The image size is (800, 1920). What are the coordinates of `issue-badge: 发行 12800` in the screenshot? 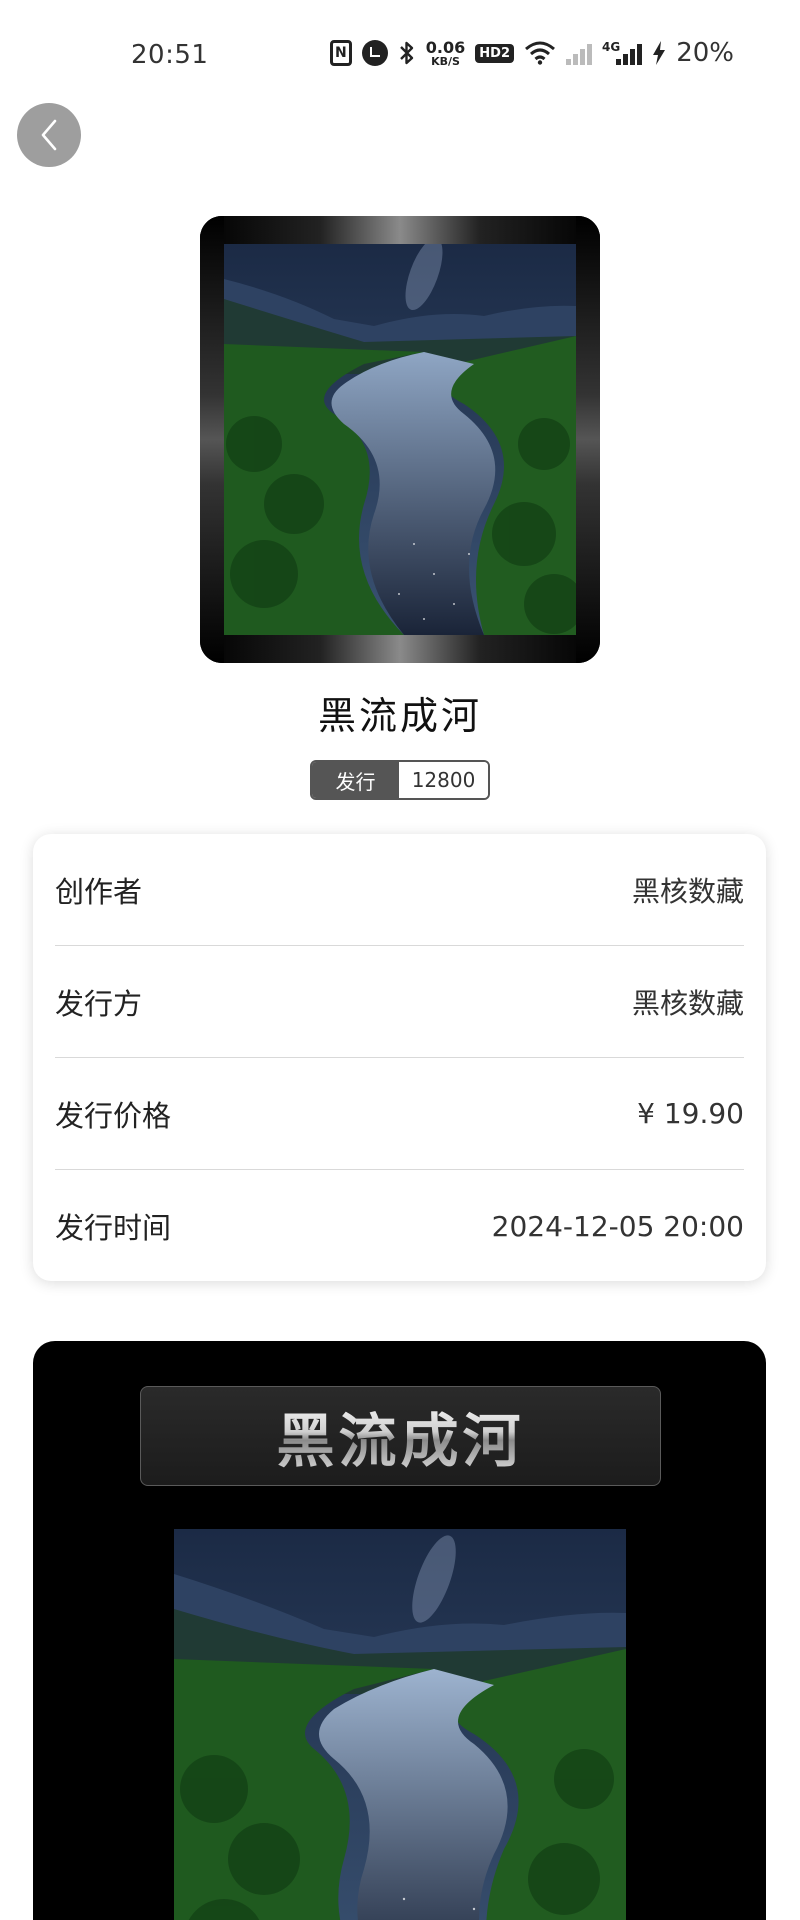 It's located at (400, 780).